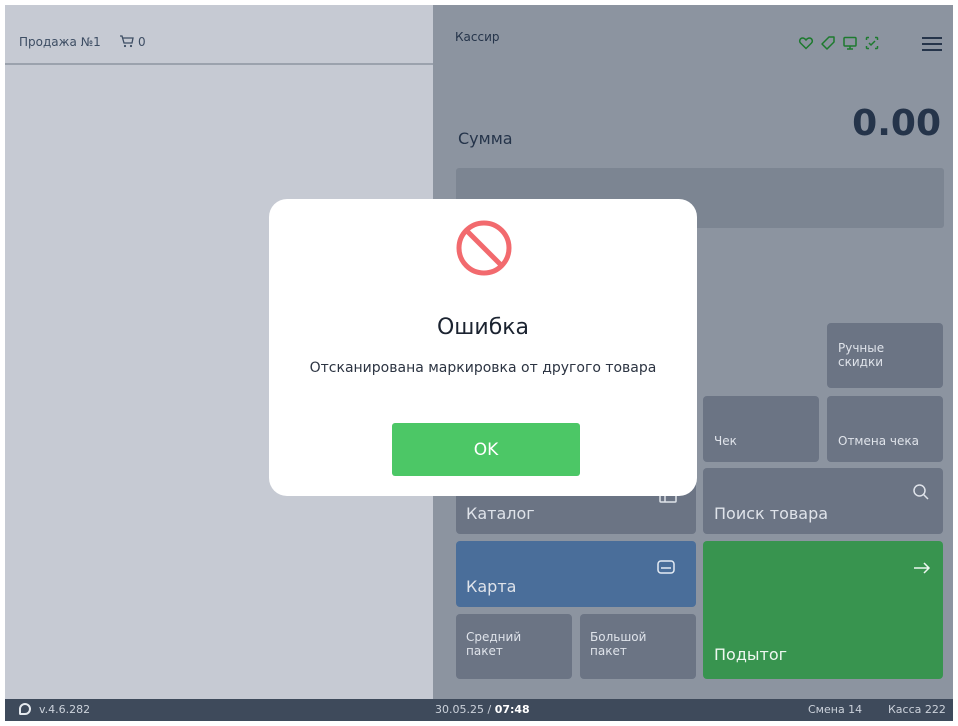 This screenshot has width=958, height=726. I want to click on kassa-number: Касса 222, so click(917, 709).